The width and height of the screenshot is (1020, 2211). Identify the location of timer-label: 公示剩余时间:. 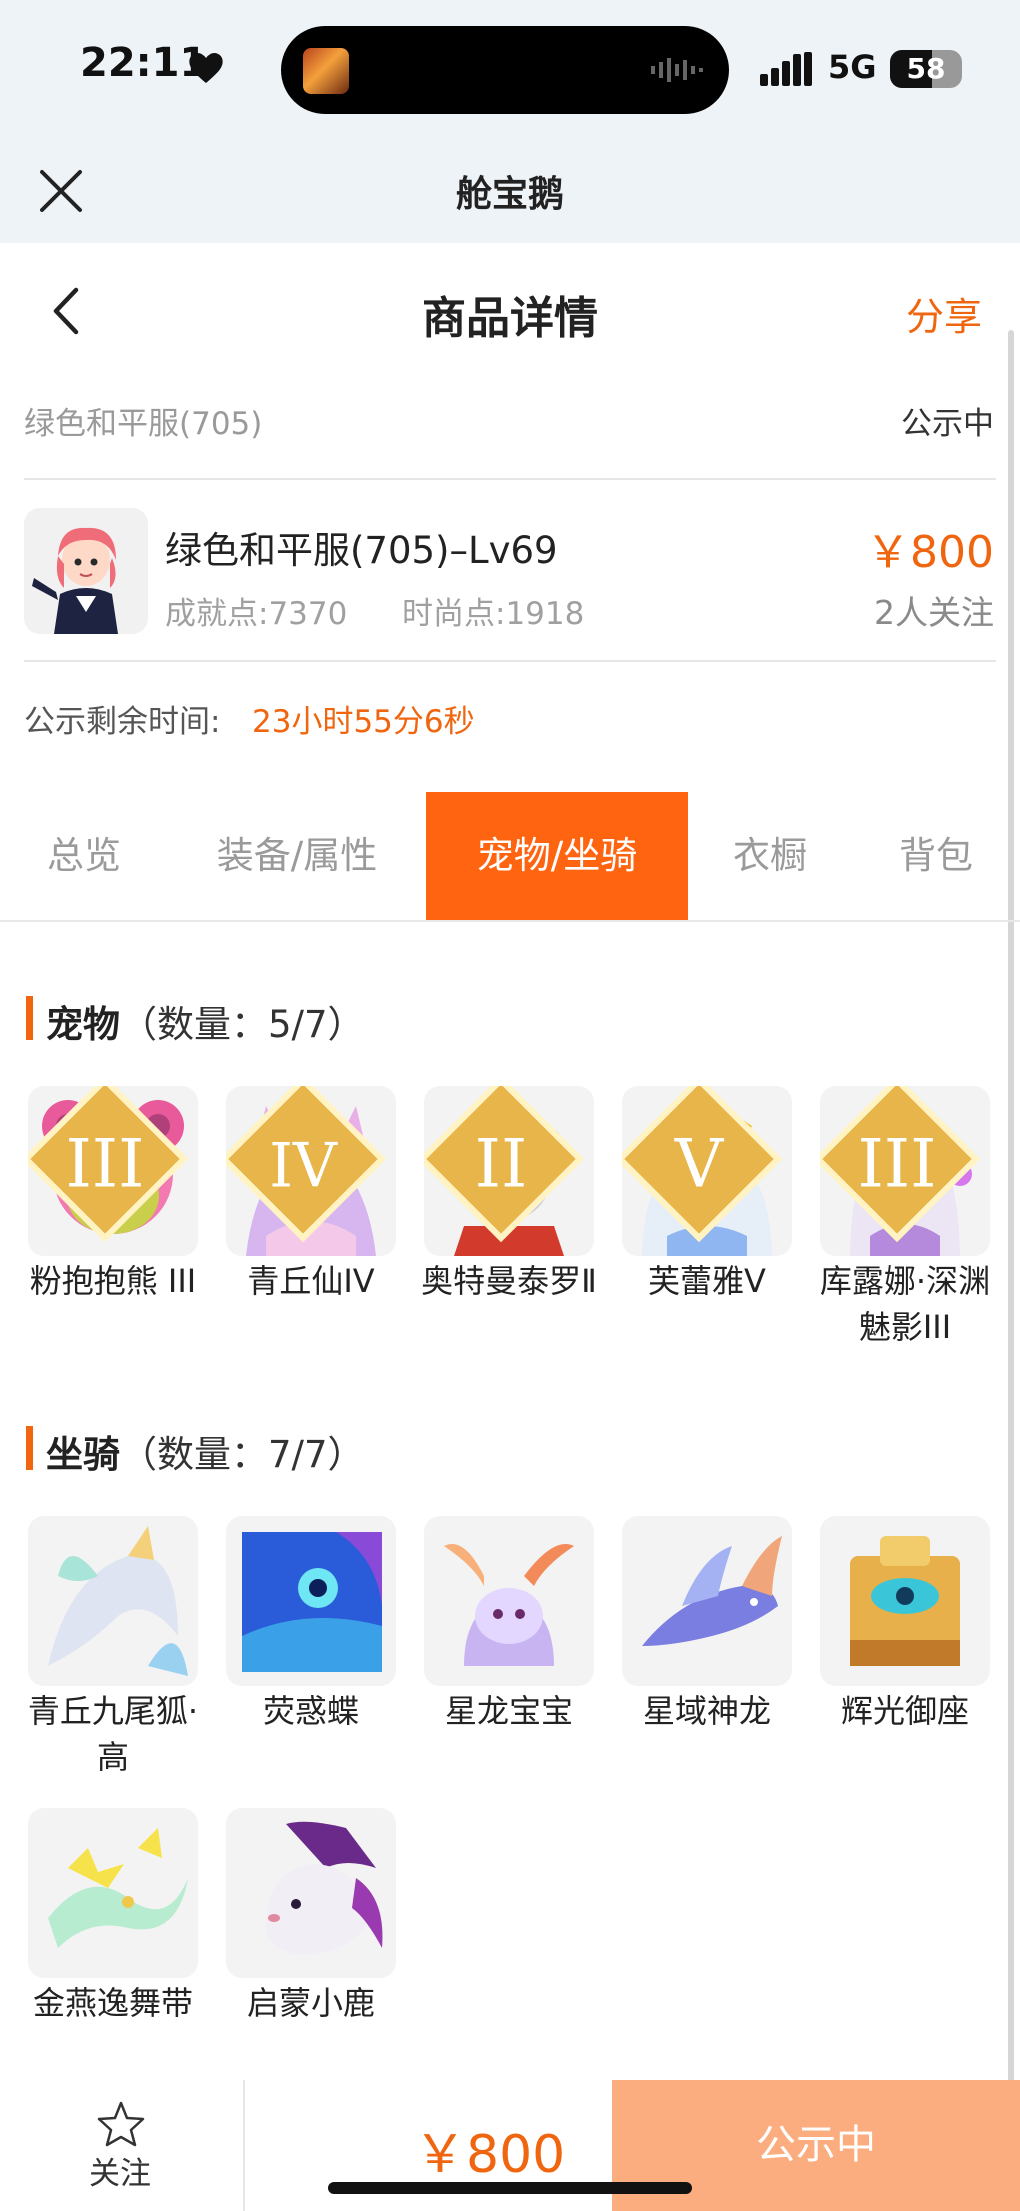
(122, 722).